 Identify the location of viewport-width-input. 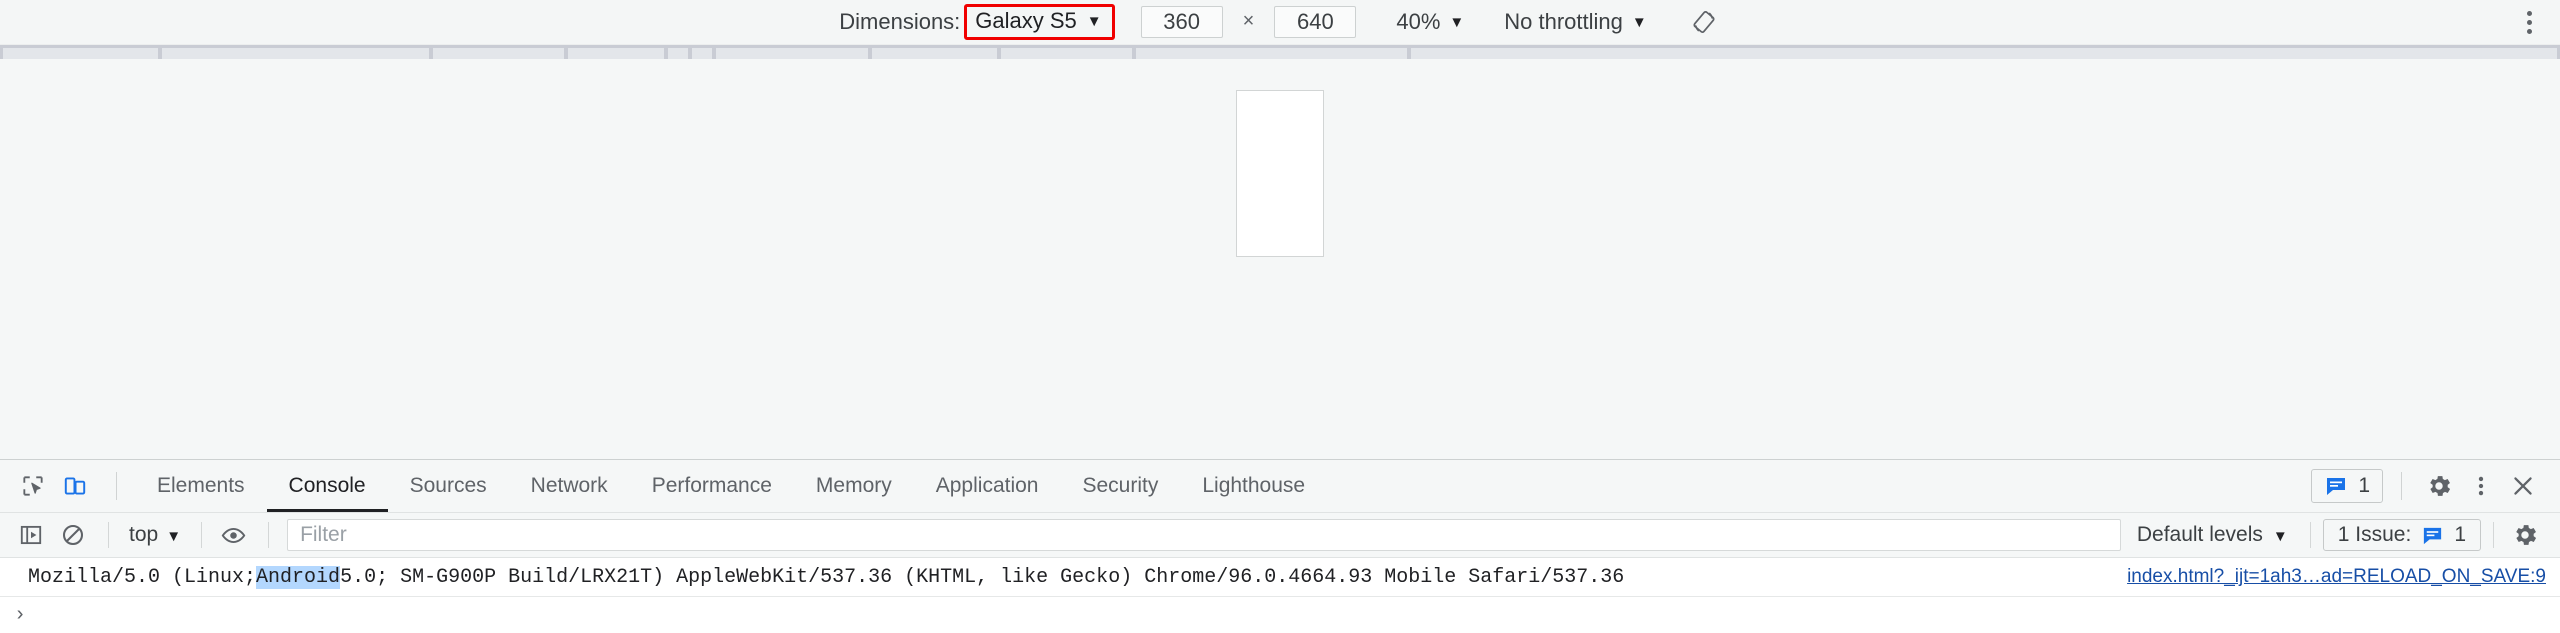
(1181, 21).